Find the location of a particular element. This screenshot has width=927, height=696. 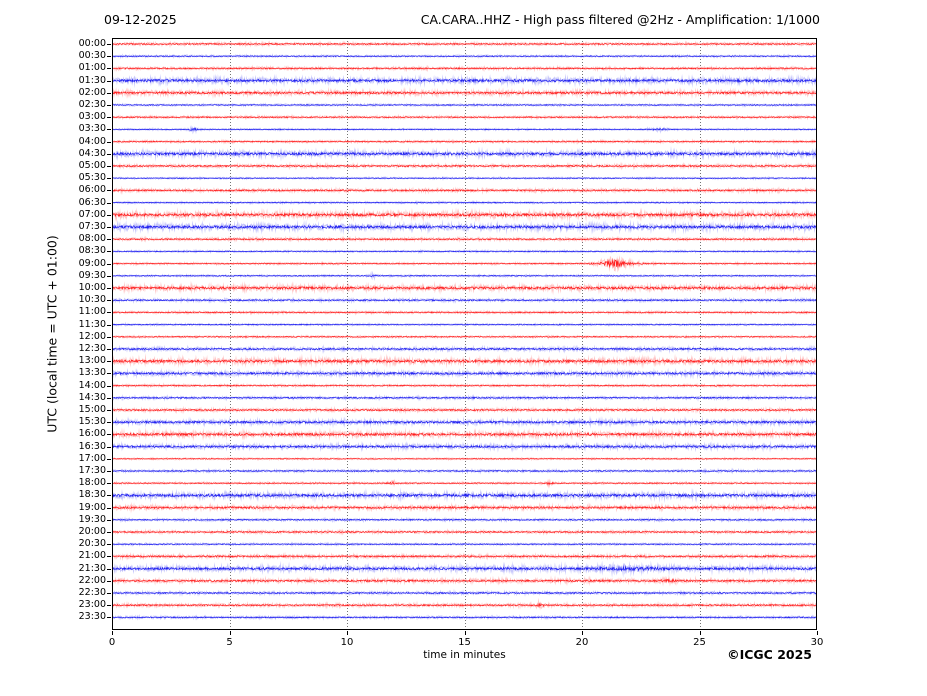

y-tick-label: 04:00 is located at coordinates (92, 141).